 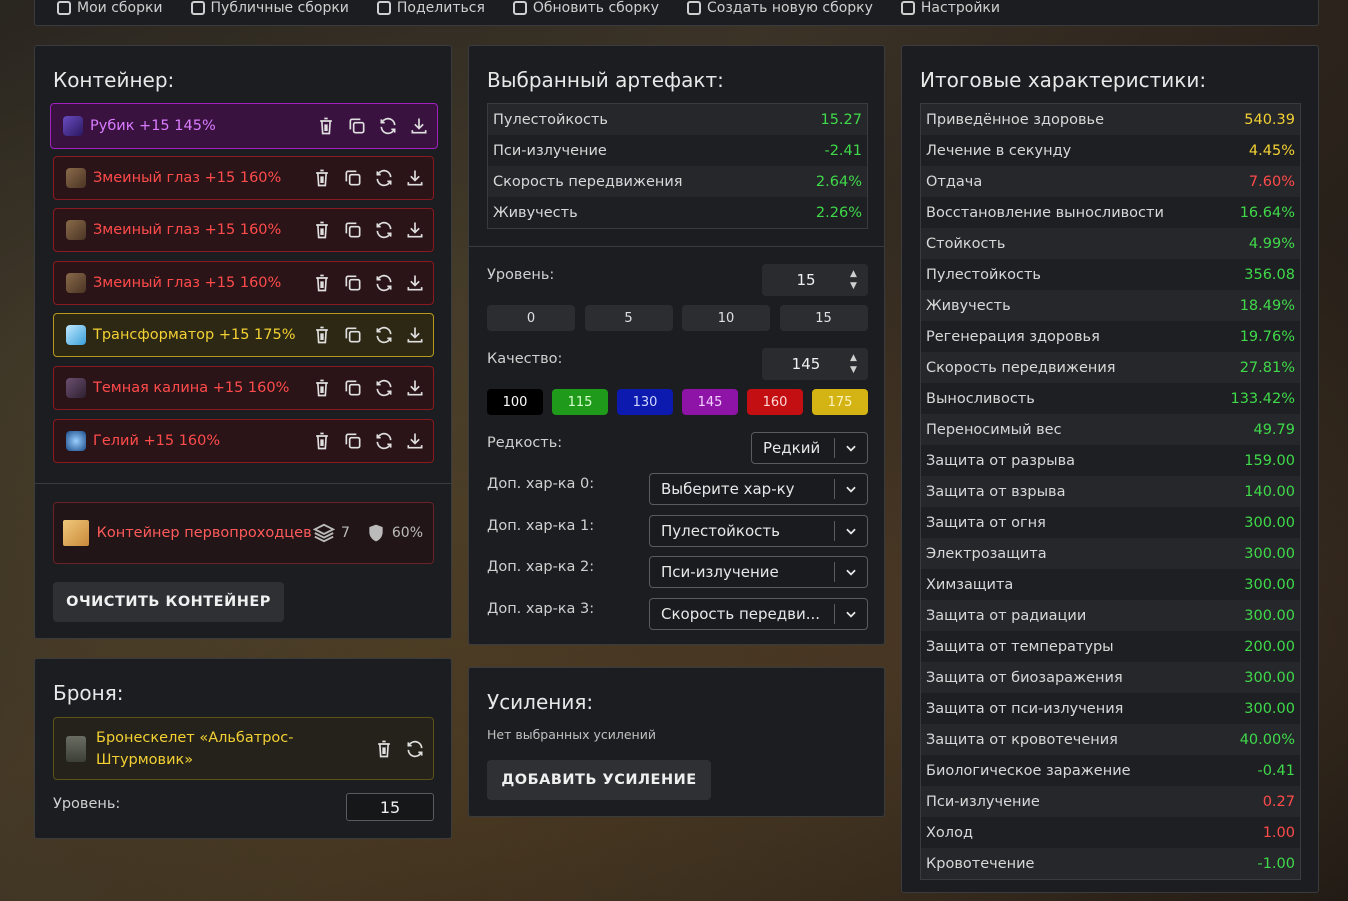 What do you see at coordinates (645, 402) in the screenshot?
I see `quality-preset-button: 130` at bounding box center [645, 402].